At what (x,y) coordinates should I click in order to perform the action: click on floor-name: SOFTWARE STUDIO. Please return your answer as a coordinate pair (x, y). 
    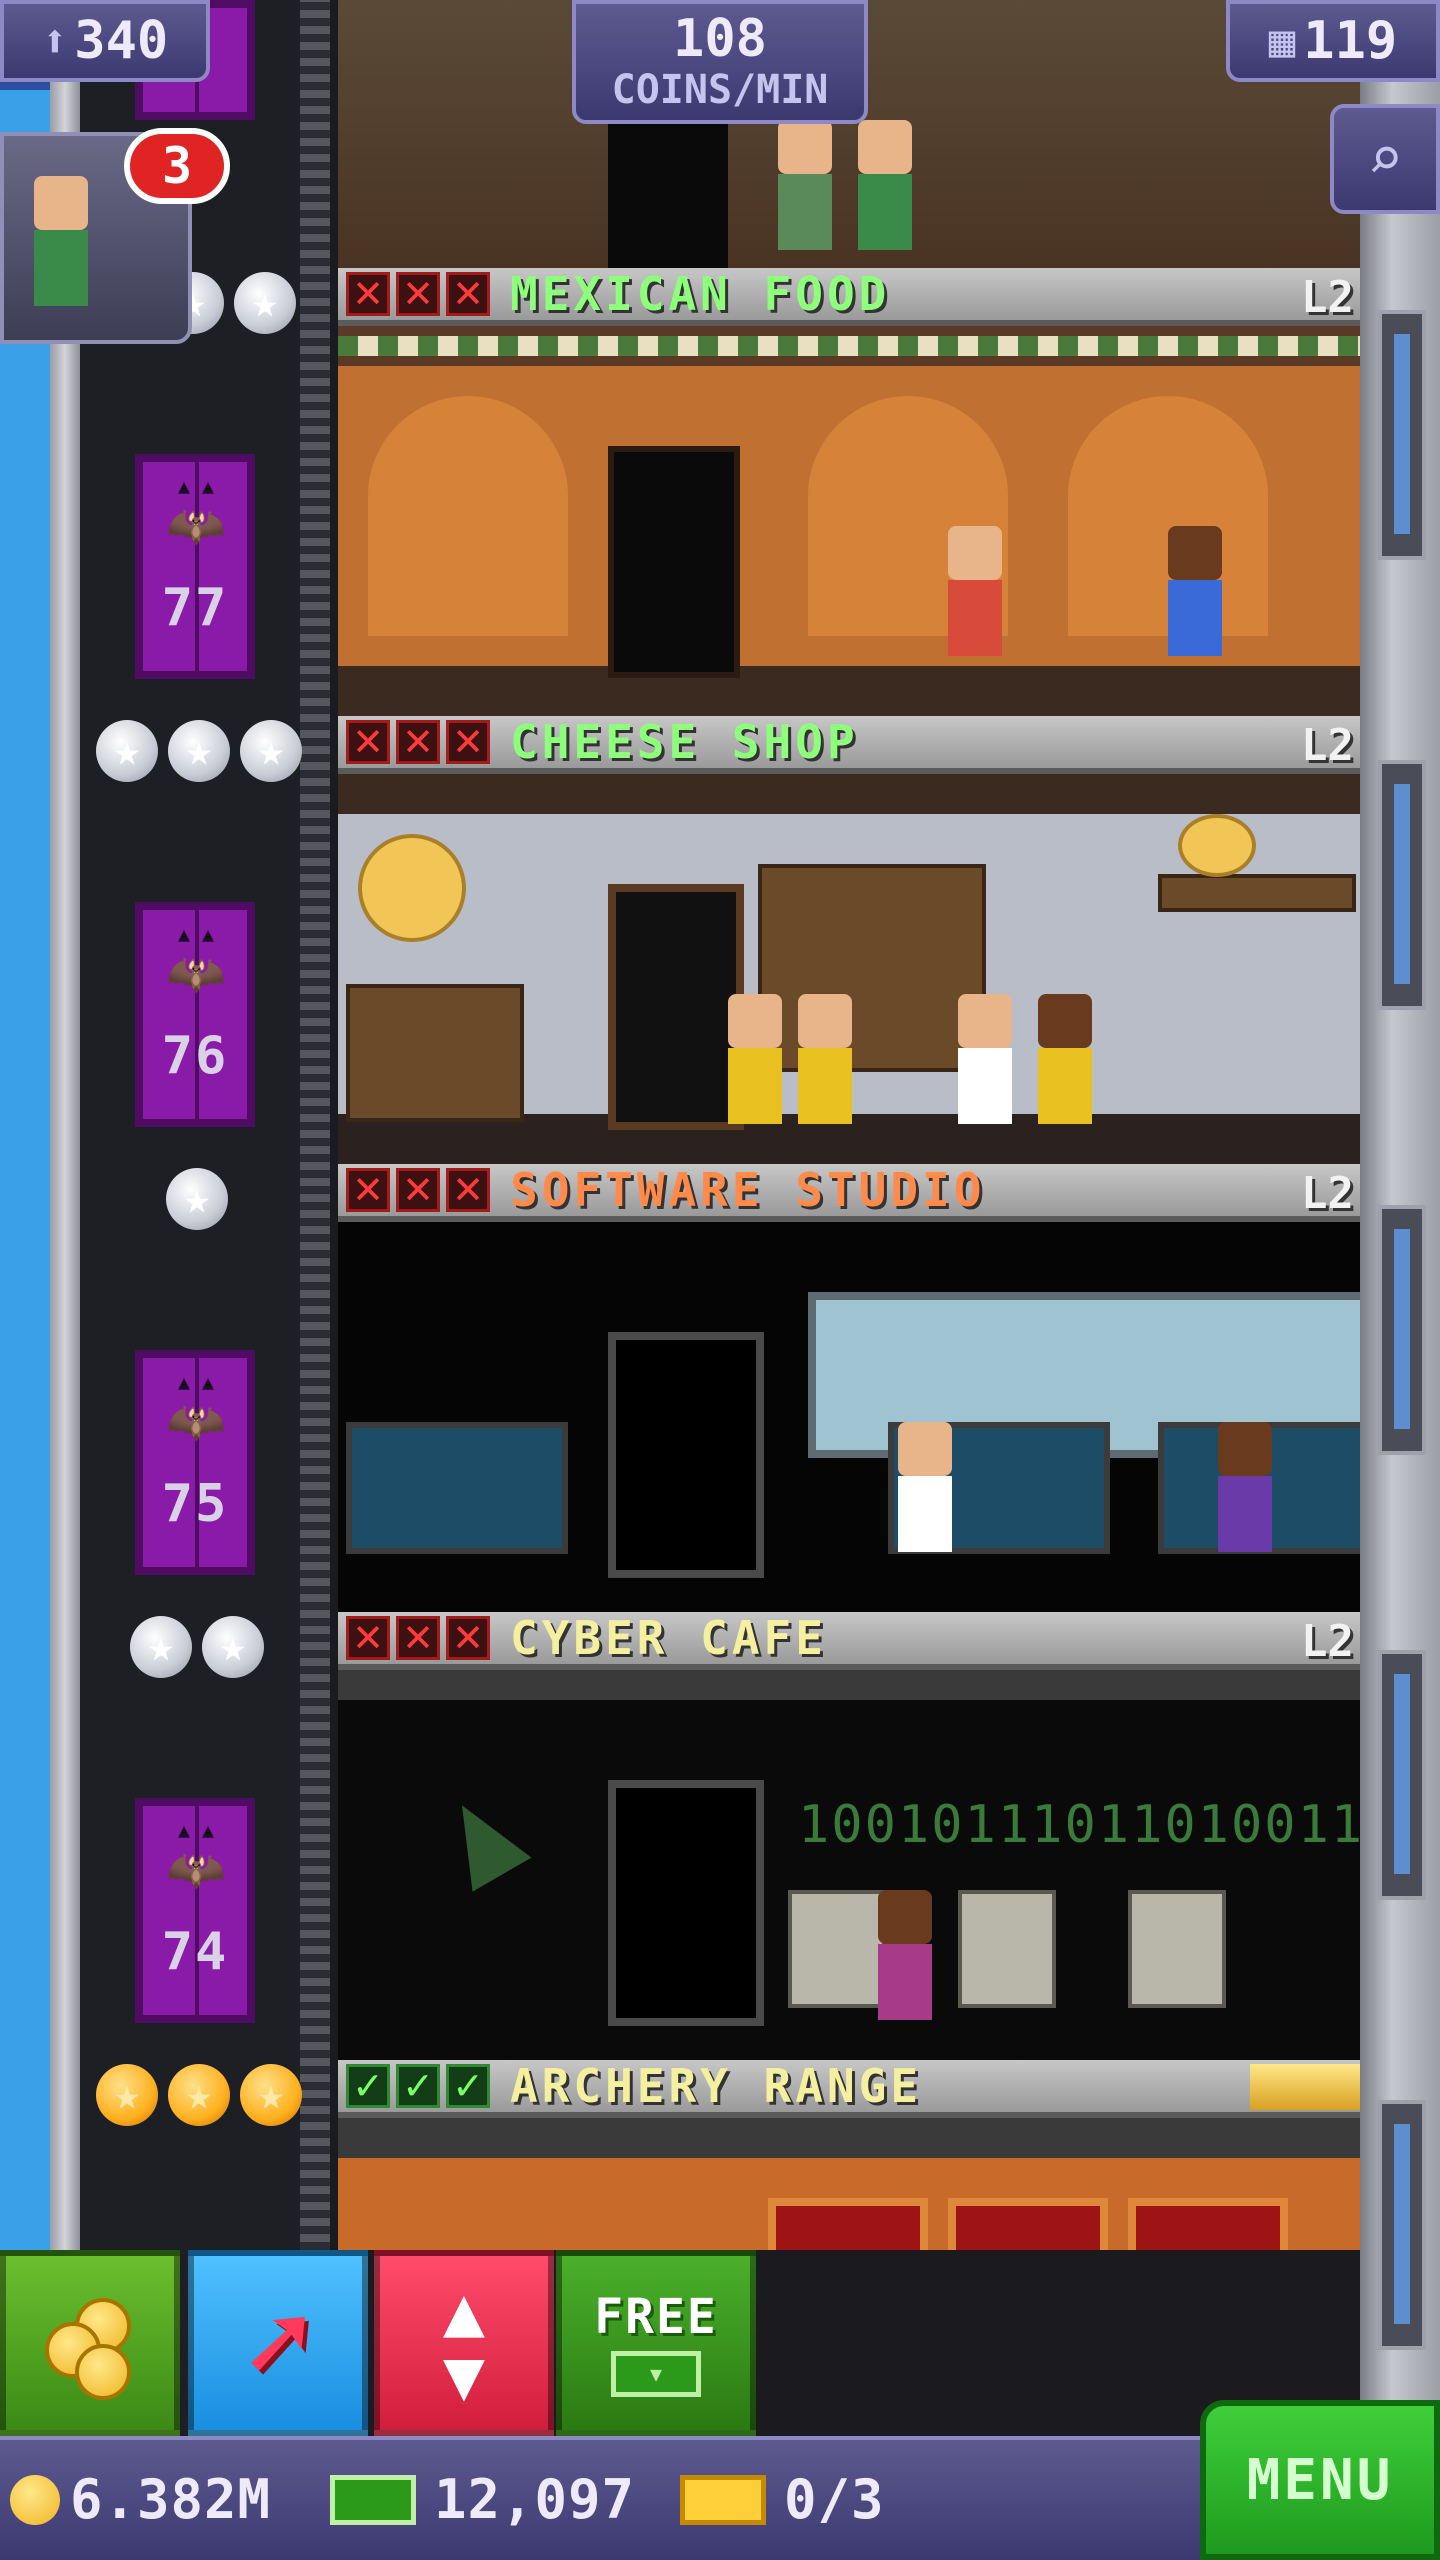
    Looking at the image, I should click on (748, 1190).